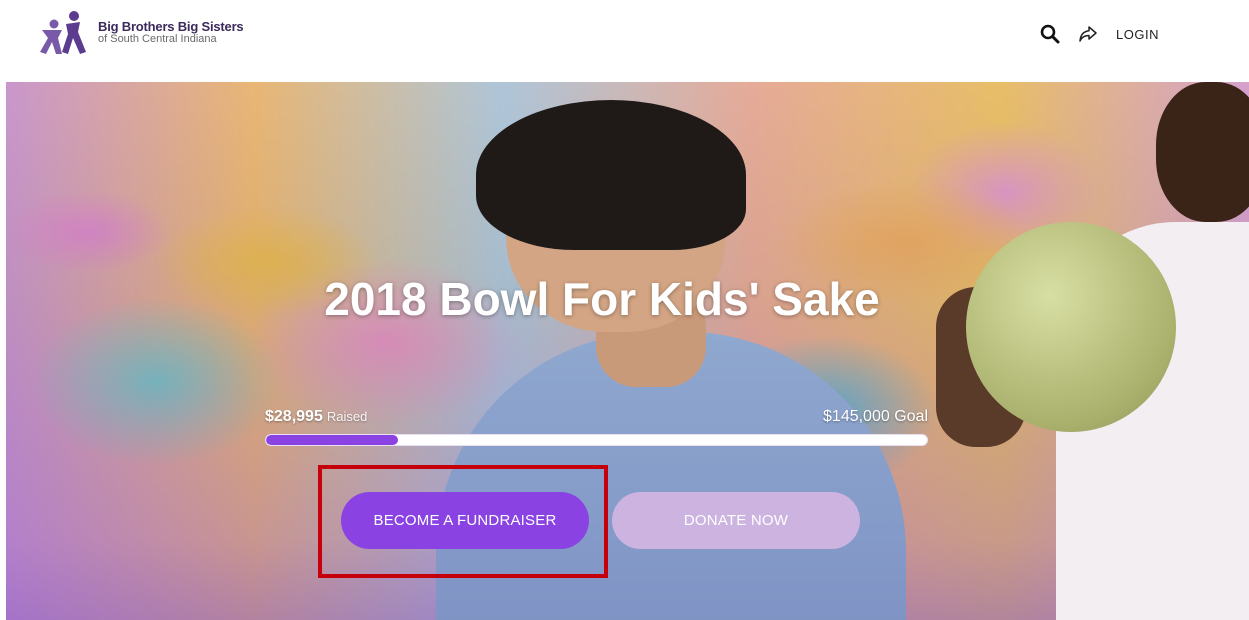 The width and height of the screenshot is (1249, 620). I want to click on highlight-box, so click(463, 521).